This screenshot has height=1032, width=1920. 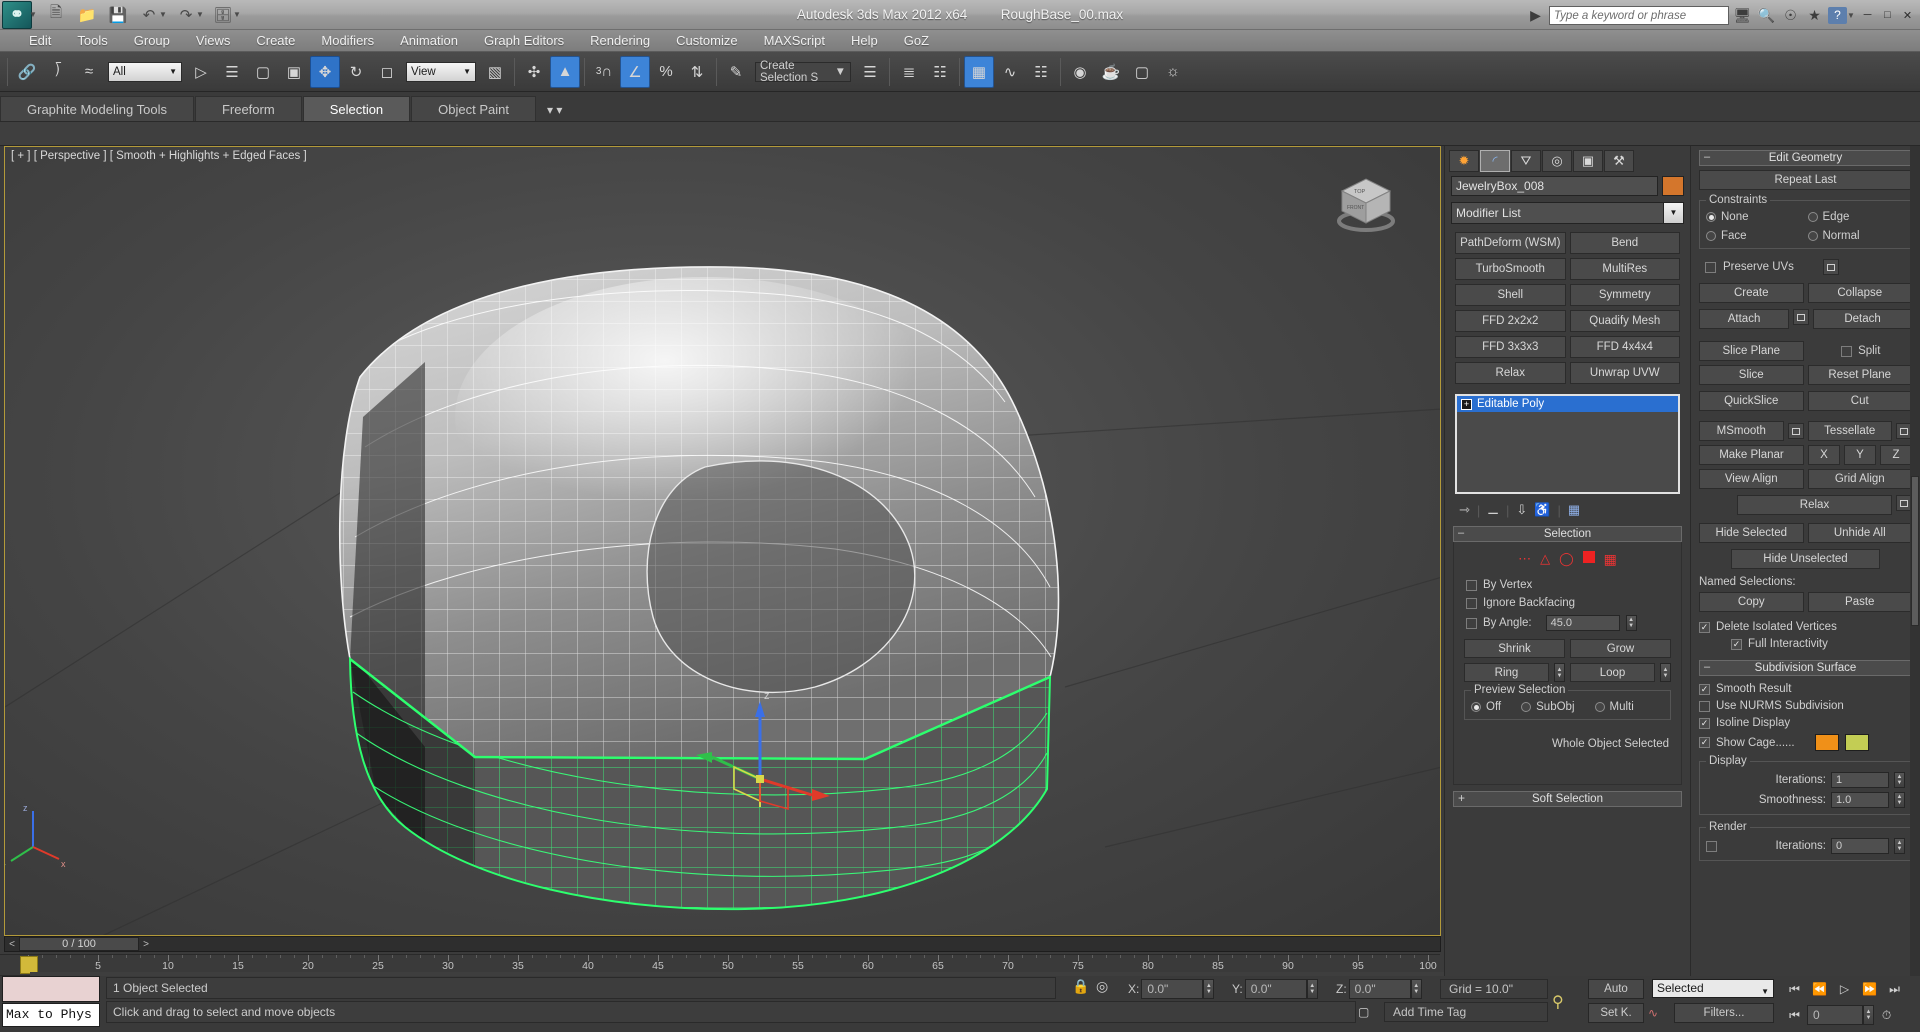 What do you see at coordinates (1751, 351) in the screenshot?
I see `slice-plane-button: Slice Plane` at bounding box center [1751, 351].